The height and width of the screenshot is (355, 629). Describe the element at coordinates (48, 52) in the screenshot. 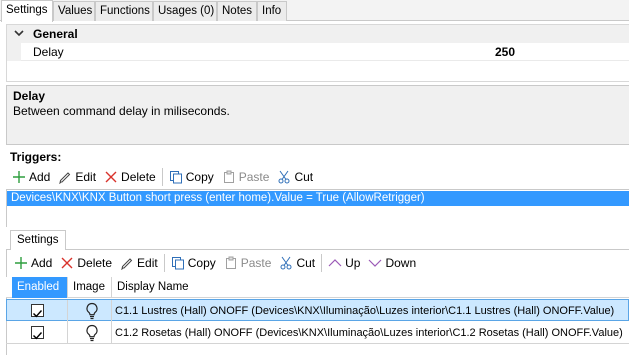

I see `property-name: Delay` at that location.